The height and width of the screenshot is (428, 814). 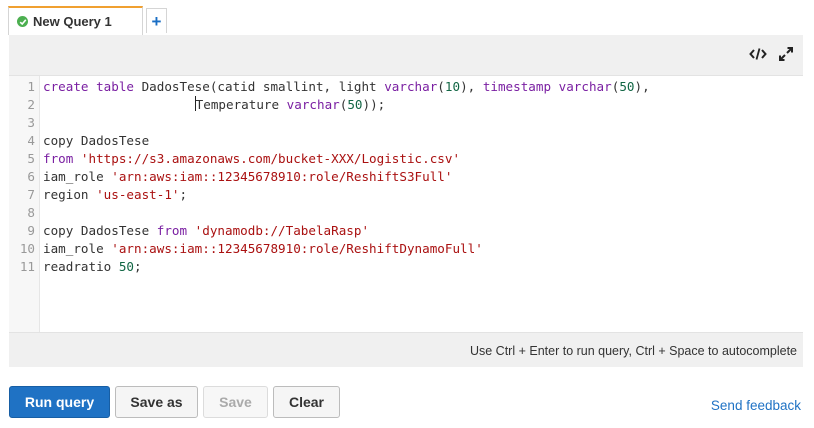 What do you see at coordinates (31, 86) in the screenshot?
I see `line-number: 1` at bounding box center [31, 86].